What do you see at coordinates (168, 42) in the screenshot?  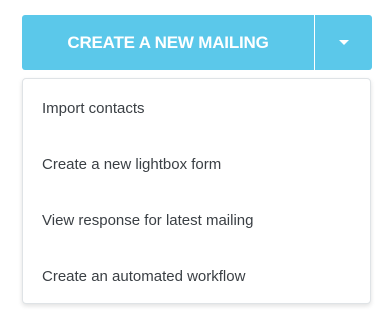 I see `create-new-mailing-button: CREATE A NEW MAILING` at bounding box center [168, 42].